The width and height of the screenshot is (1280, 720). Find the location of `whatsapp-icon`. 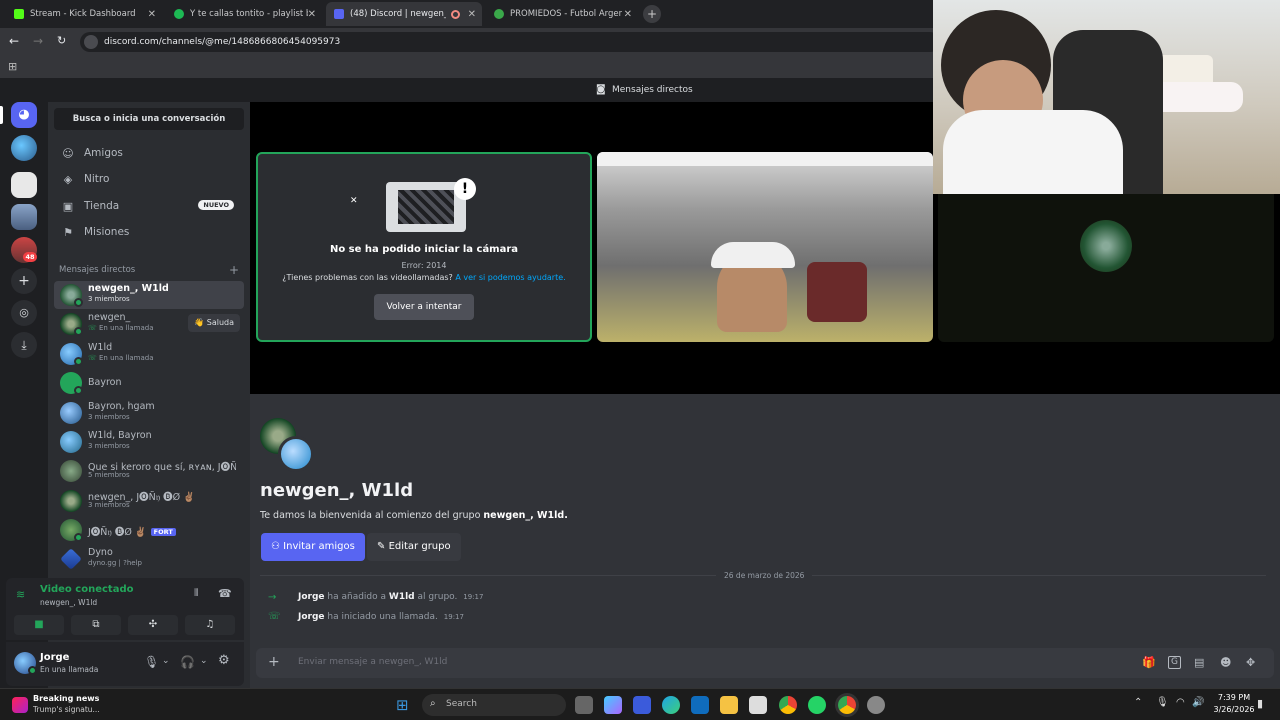

whatsapp-icon is located at coordinates (817, 705).